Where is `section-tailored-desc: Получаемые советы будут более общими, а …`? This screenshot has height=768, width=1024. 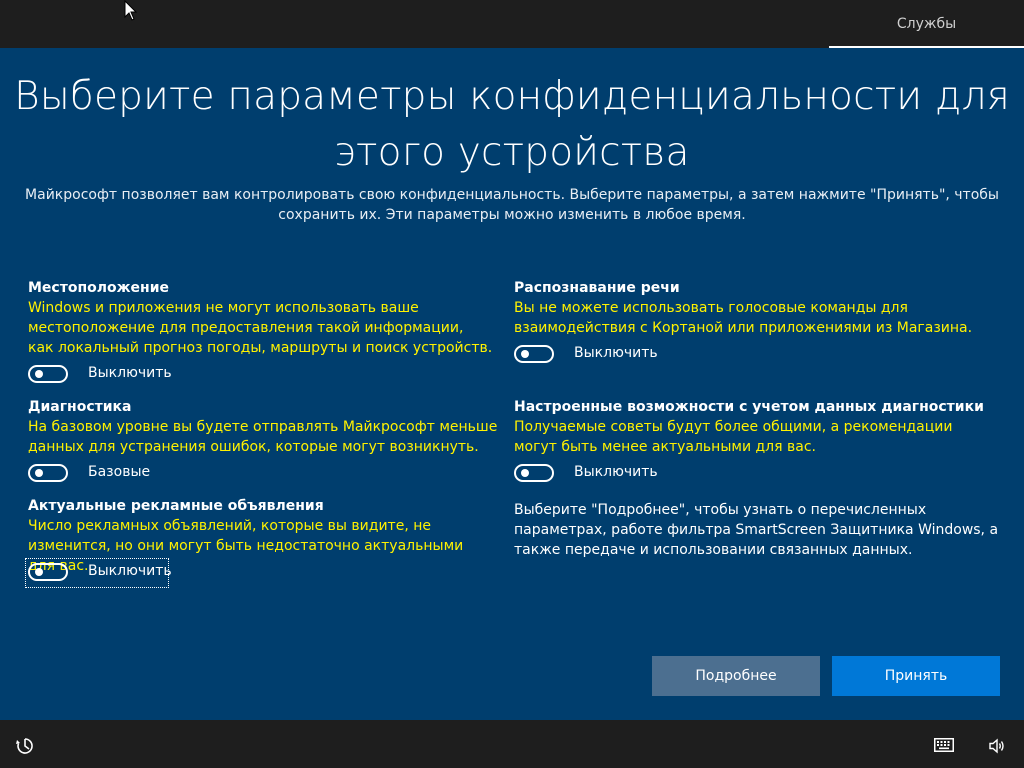
section-tailored-desc: Получаемые советы будут более общими, а … is located at coordinates (733, 437).